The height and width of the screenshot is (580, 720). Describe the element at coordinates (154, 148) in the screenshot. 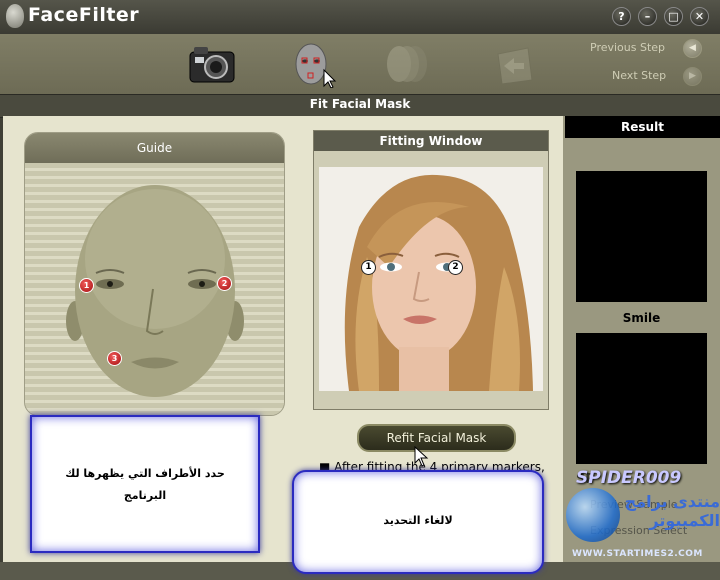

I see `guide-title: Guide` at that location.